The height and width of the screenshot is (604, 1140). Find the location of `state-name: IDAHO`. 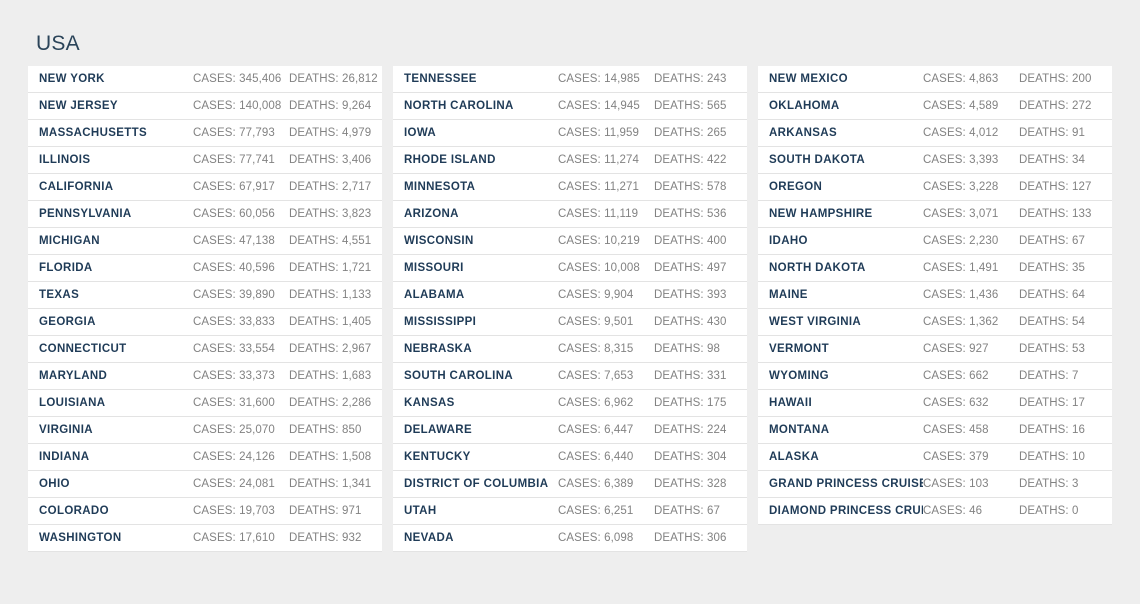

state-name: IDAHO is located at coordinates (788, 241).